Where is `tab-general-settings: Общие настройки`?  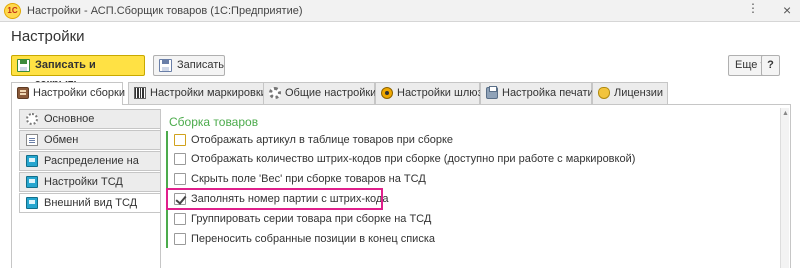
tab-general-settings: Общие настройки is located at coordinates (320, 93).